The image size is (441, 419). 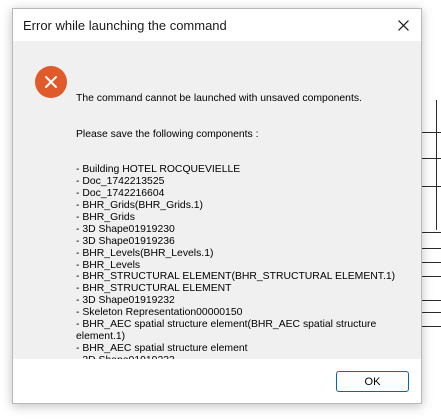 I want to click on ok-button: OK, so click(x=372, y=381).